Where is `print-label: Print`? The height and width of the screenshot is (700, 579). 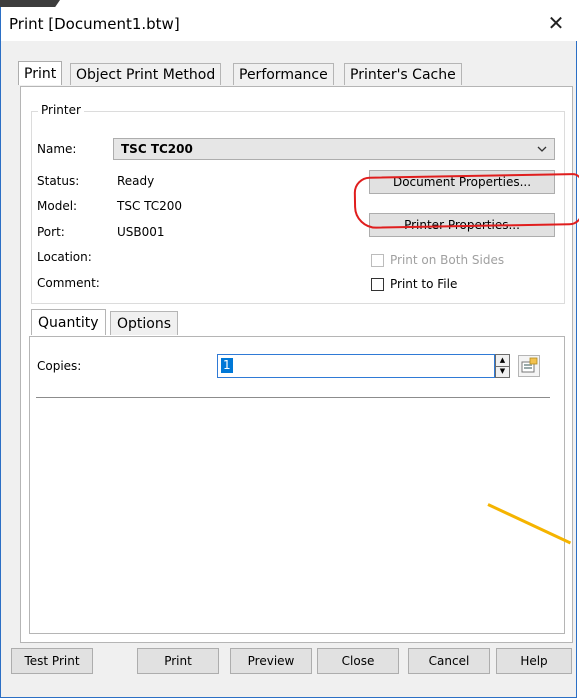
print-label: Print is located at coordinates (178, 661).